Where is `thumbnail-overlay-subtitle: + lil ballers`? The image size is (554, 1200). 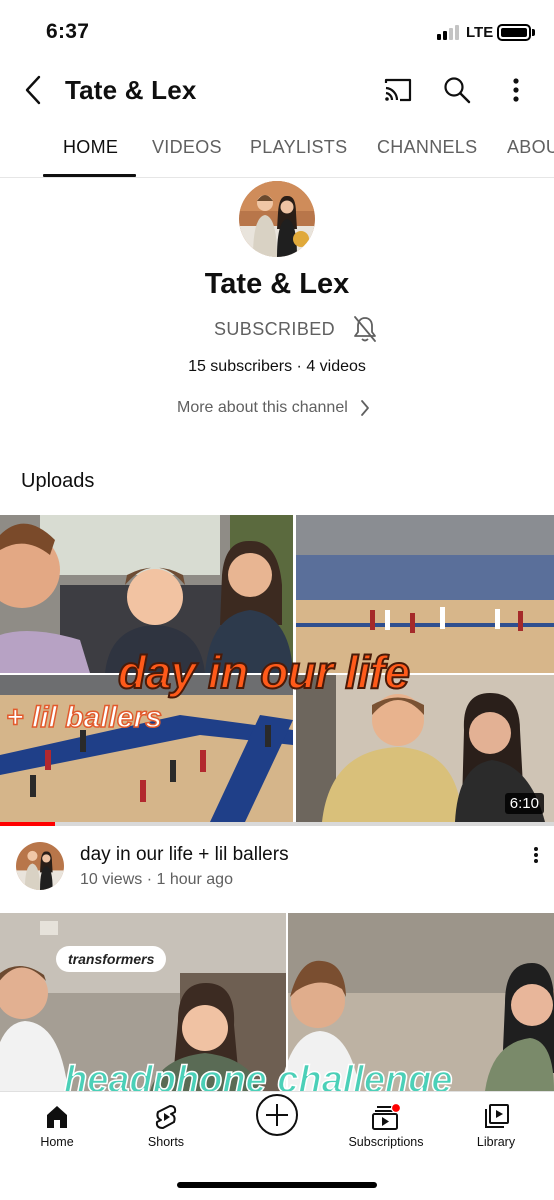
thumbnail-overlay-subtitle: + lil ballers is located at coordinates (83, 717).